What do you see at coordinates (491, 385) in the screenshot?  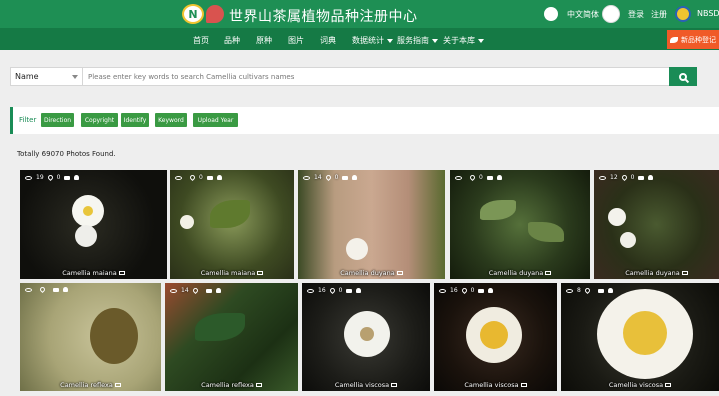 I see `photo-caption-text: Camellia viscosa` at bounding box center [491, 385].